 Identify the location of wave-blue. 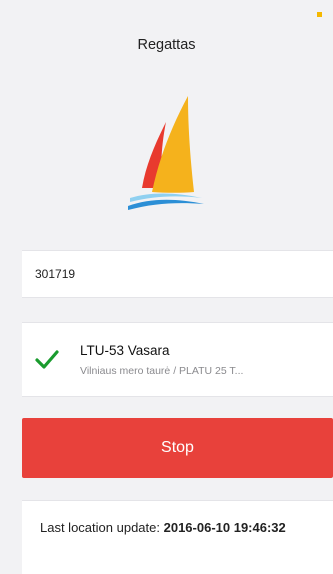
(166, 204).